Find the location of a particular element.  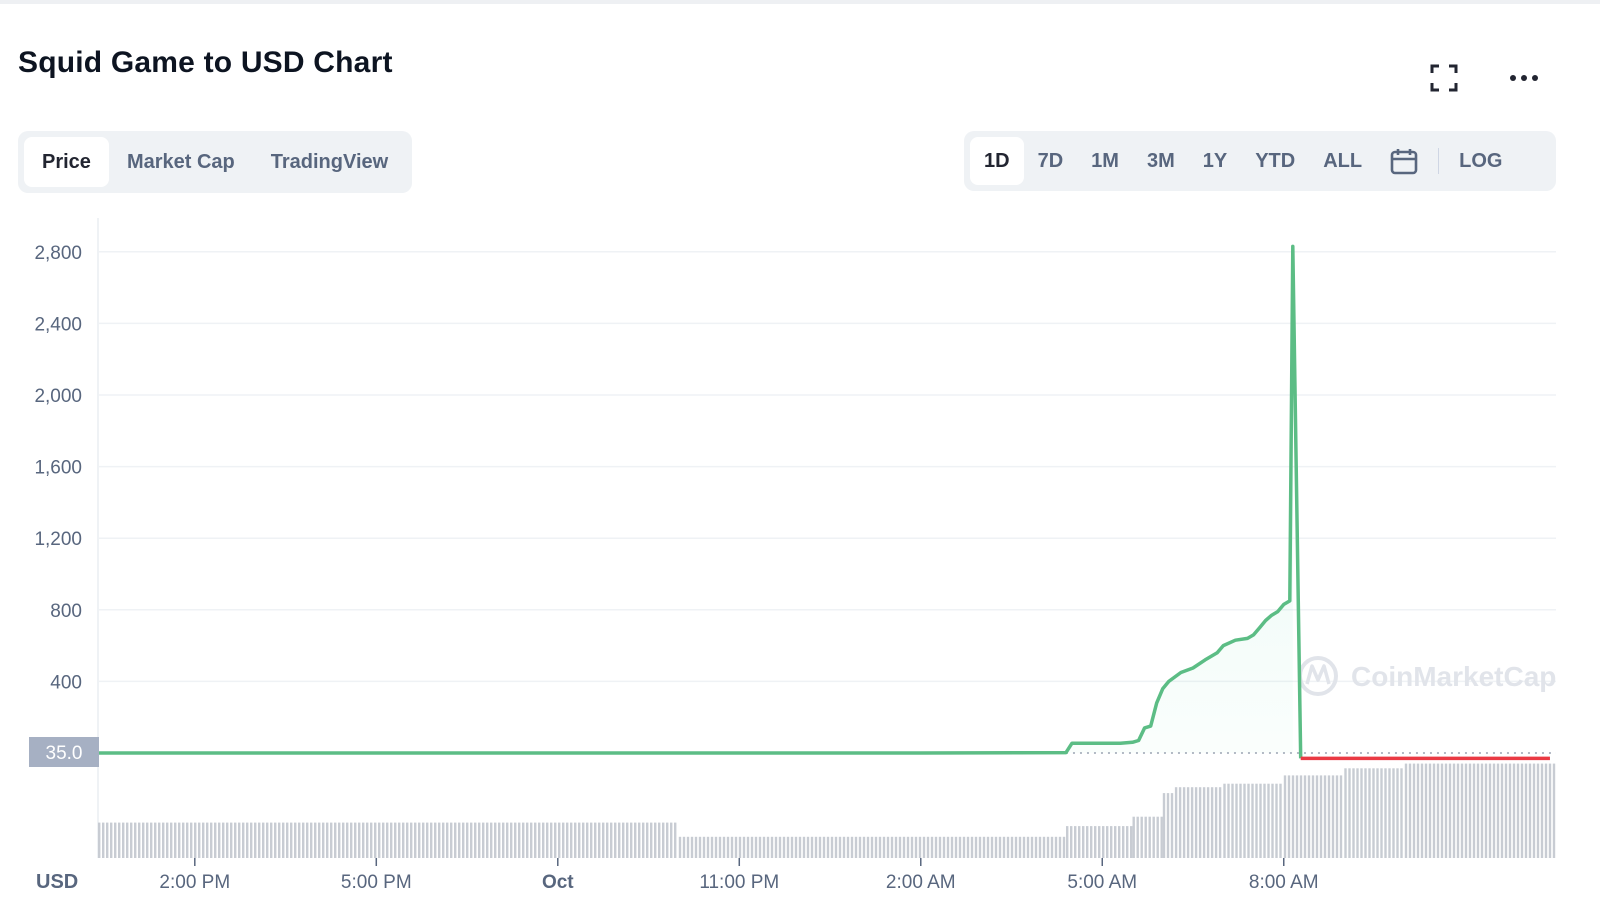

volume-bars is located at coordinates (826, 811).